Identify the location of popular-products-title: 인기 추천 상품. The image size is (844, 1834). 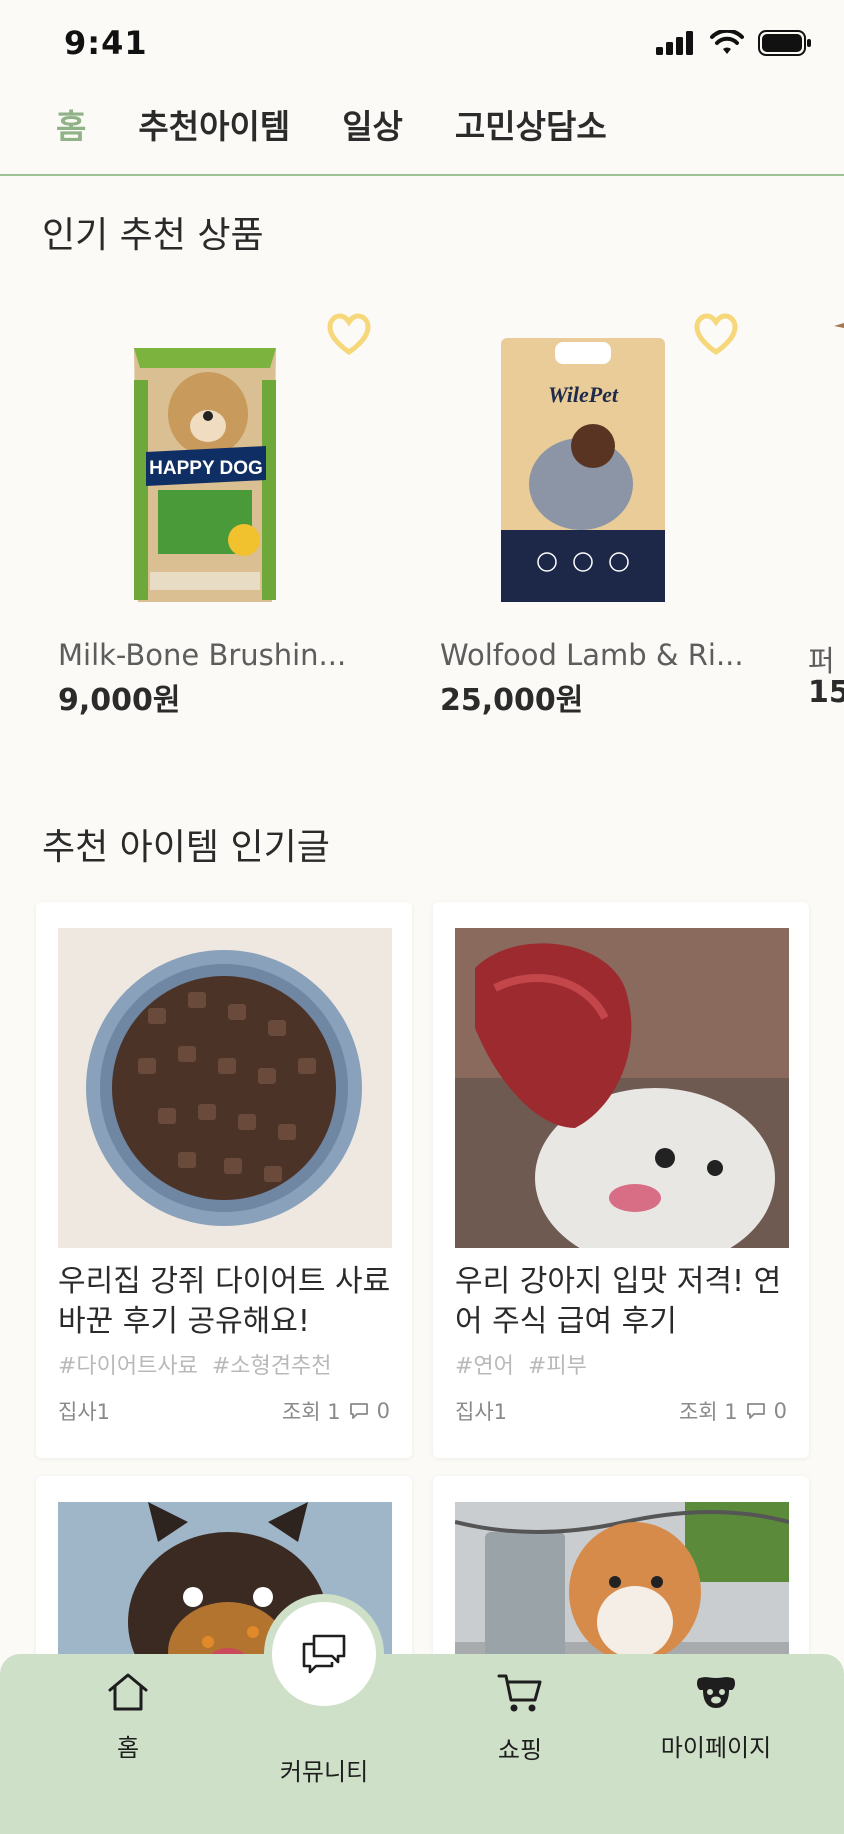
(153, 235).